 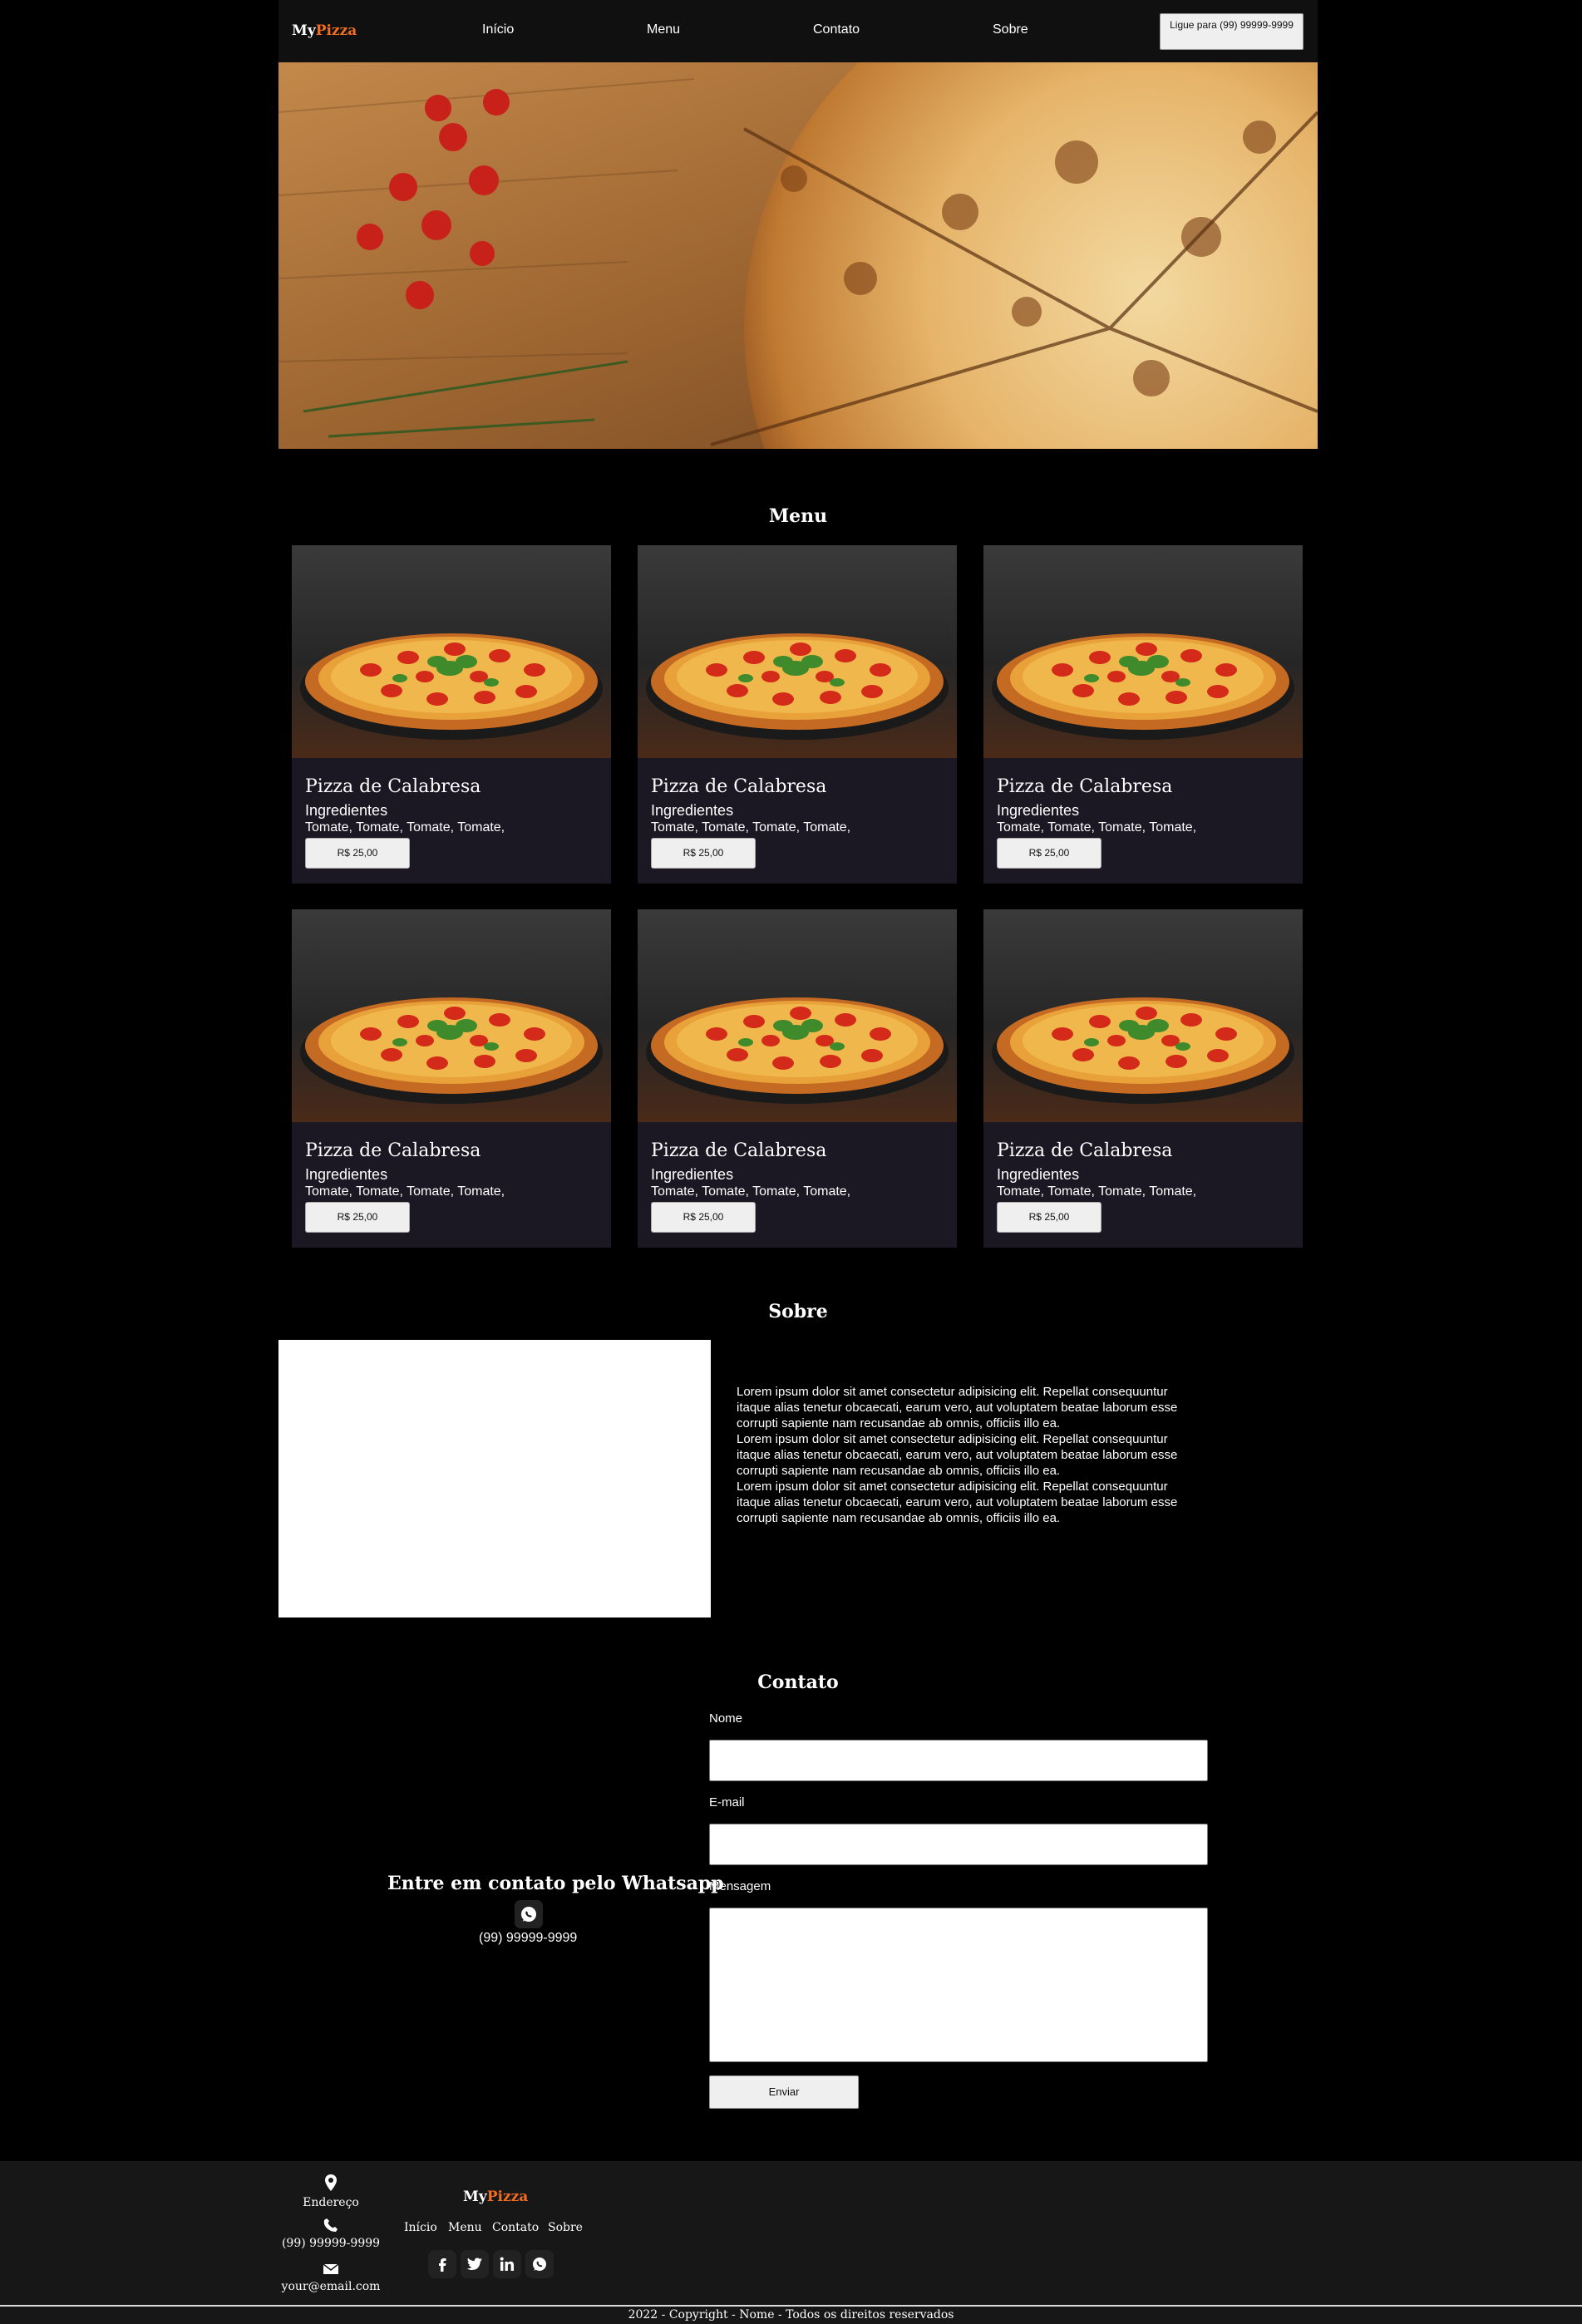 What do you see at coordinates (331, 2202) in the screenshot?
I see `address-label: Endereço` at bounding box center [331, 2202].